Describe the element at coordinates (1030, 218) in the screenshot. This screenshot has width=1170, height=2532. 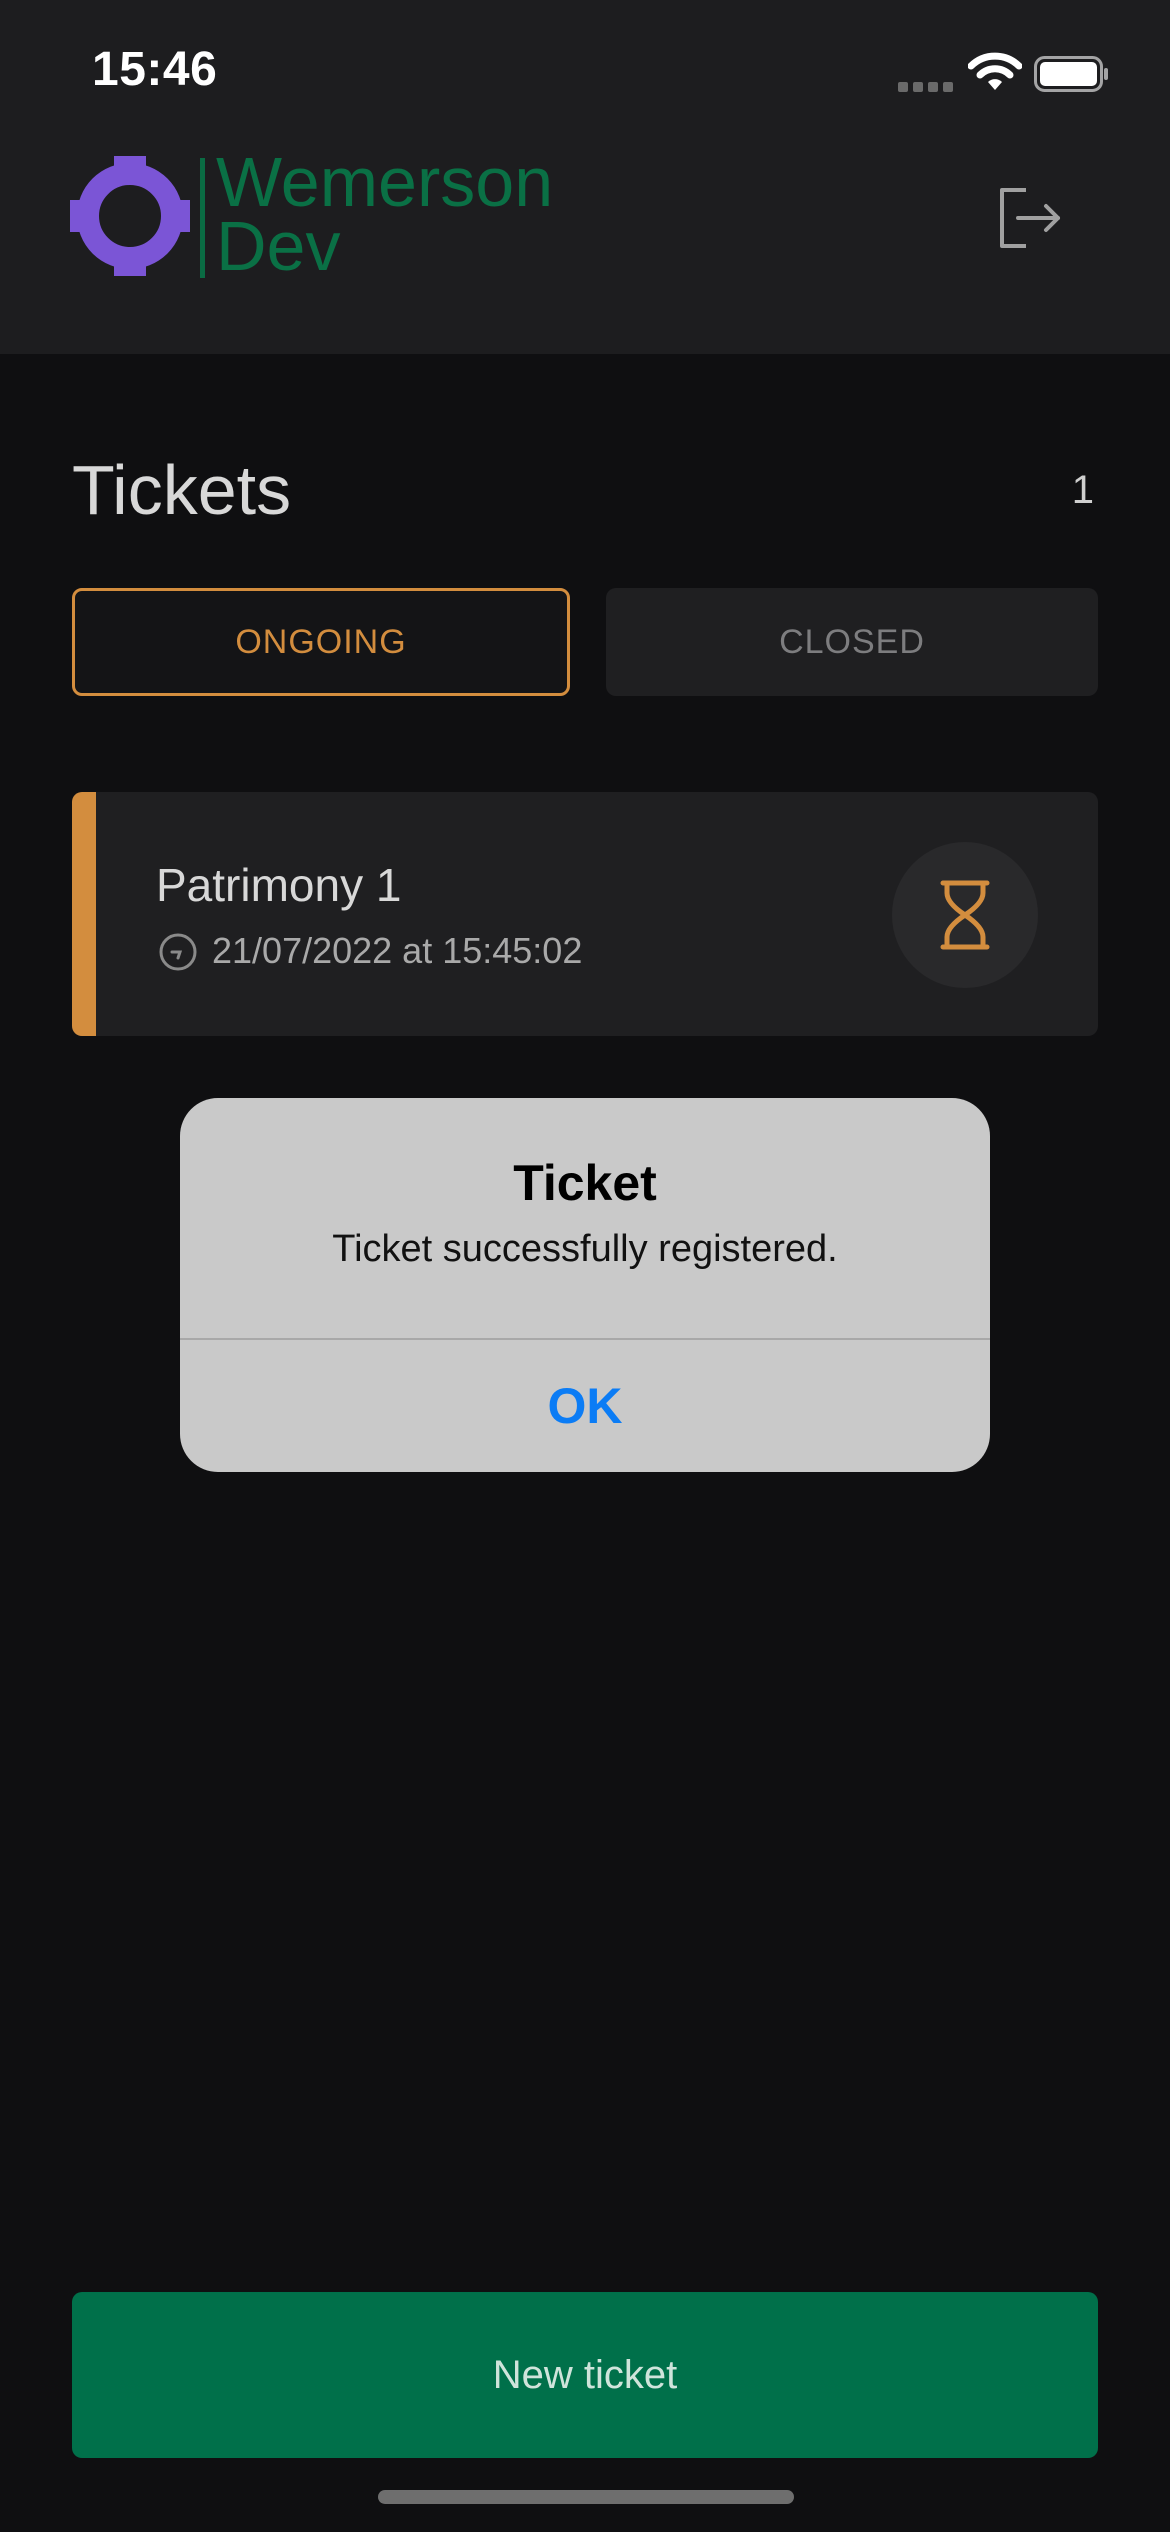
I see `logout-icon` at that location.